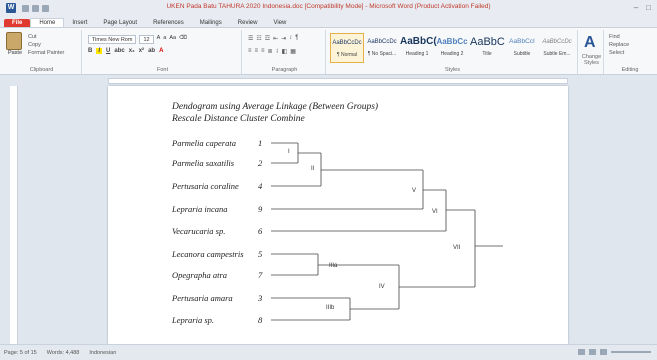  What do you see at coordinates (289, 152) in the screenshot?
I see `cluster-label: I` at bounding box center [289, 152].